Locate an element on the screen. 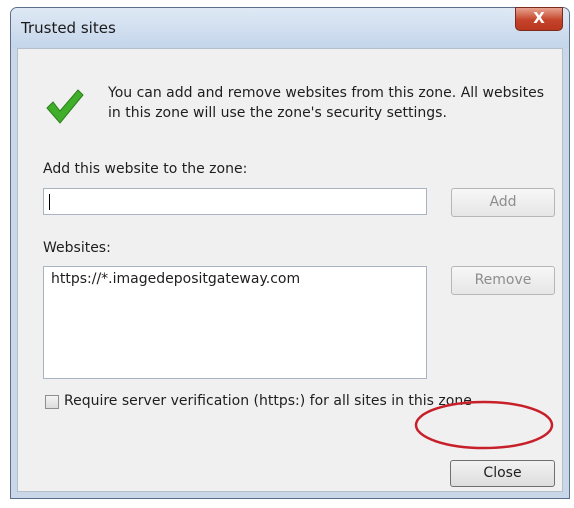  website-url-input is located at coordinates (235, 201).